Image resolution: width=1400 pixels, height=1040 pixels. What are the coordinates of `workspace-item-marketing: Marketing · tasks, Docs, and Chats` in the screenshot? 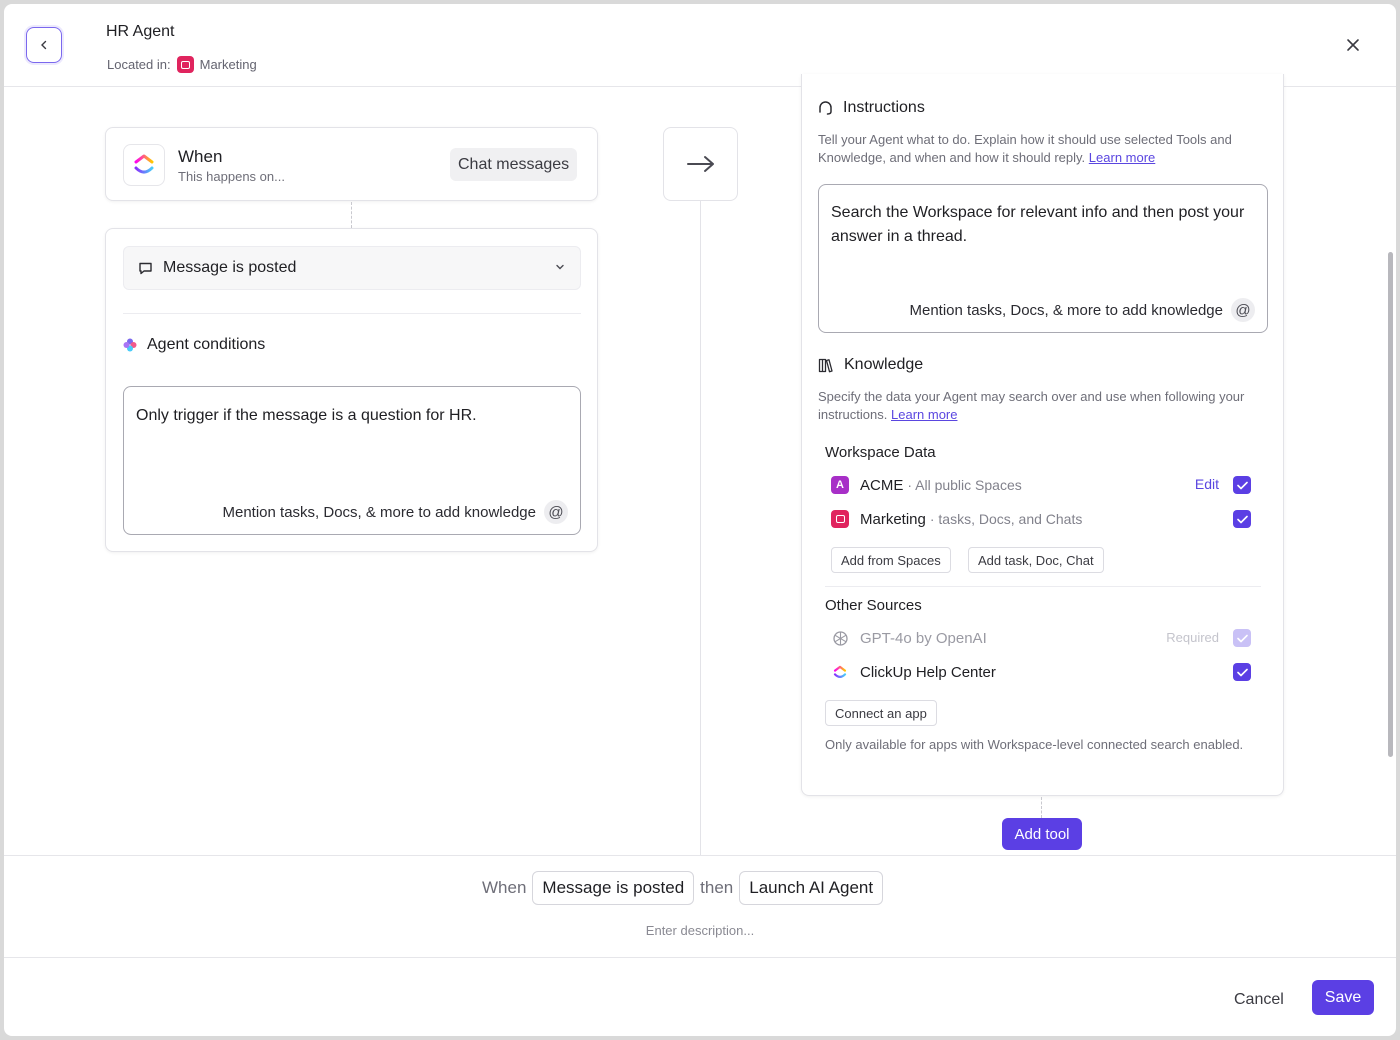 It's located at (1041, 519).